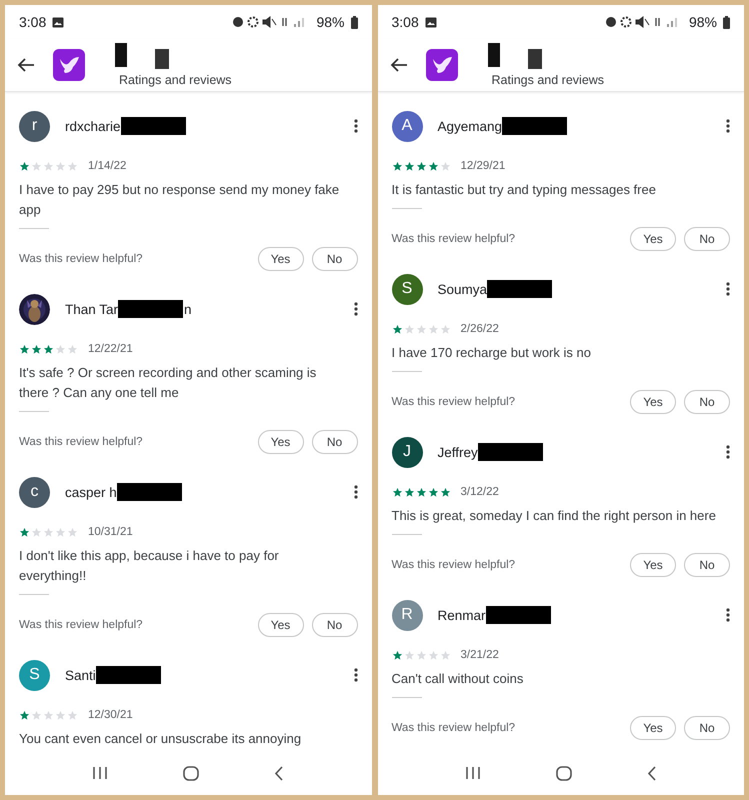  Describe the element at coordinates (407, 615) in the screenshot. I see `avatar: R` at that location.